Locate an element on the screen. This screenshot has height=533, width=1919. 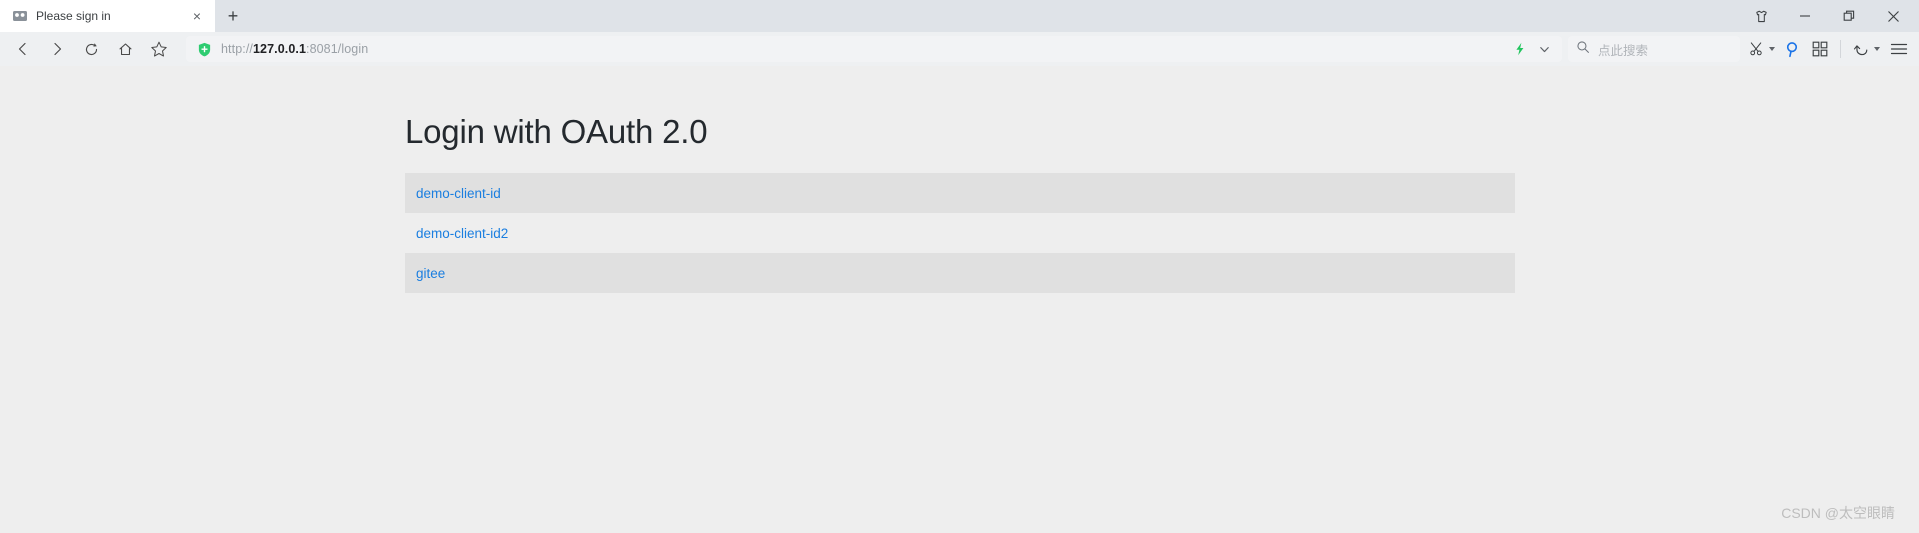
grid-icon is located at coordinates (1820, 49).